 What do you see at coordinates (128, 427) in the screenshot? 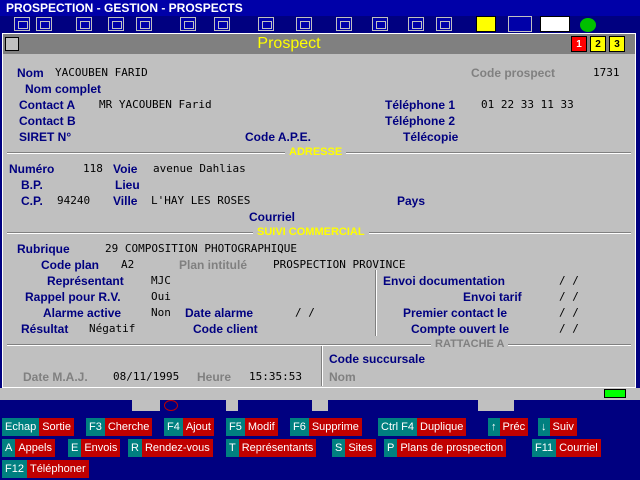
I see `hotkey-label: Cherche` at bounding box center [128, 427].